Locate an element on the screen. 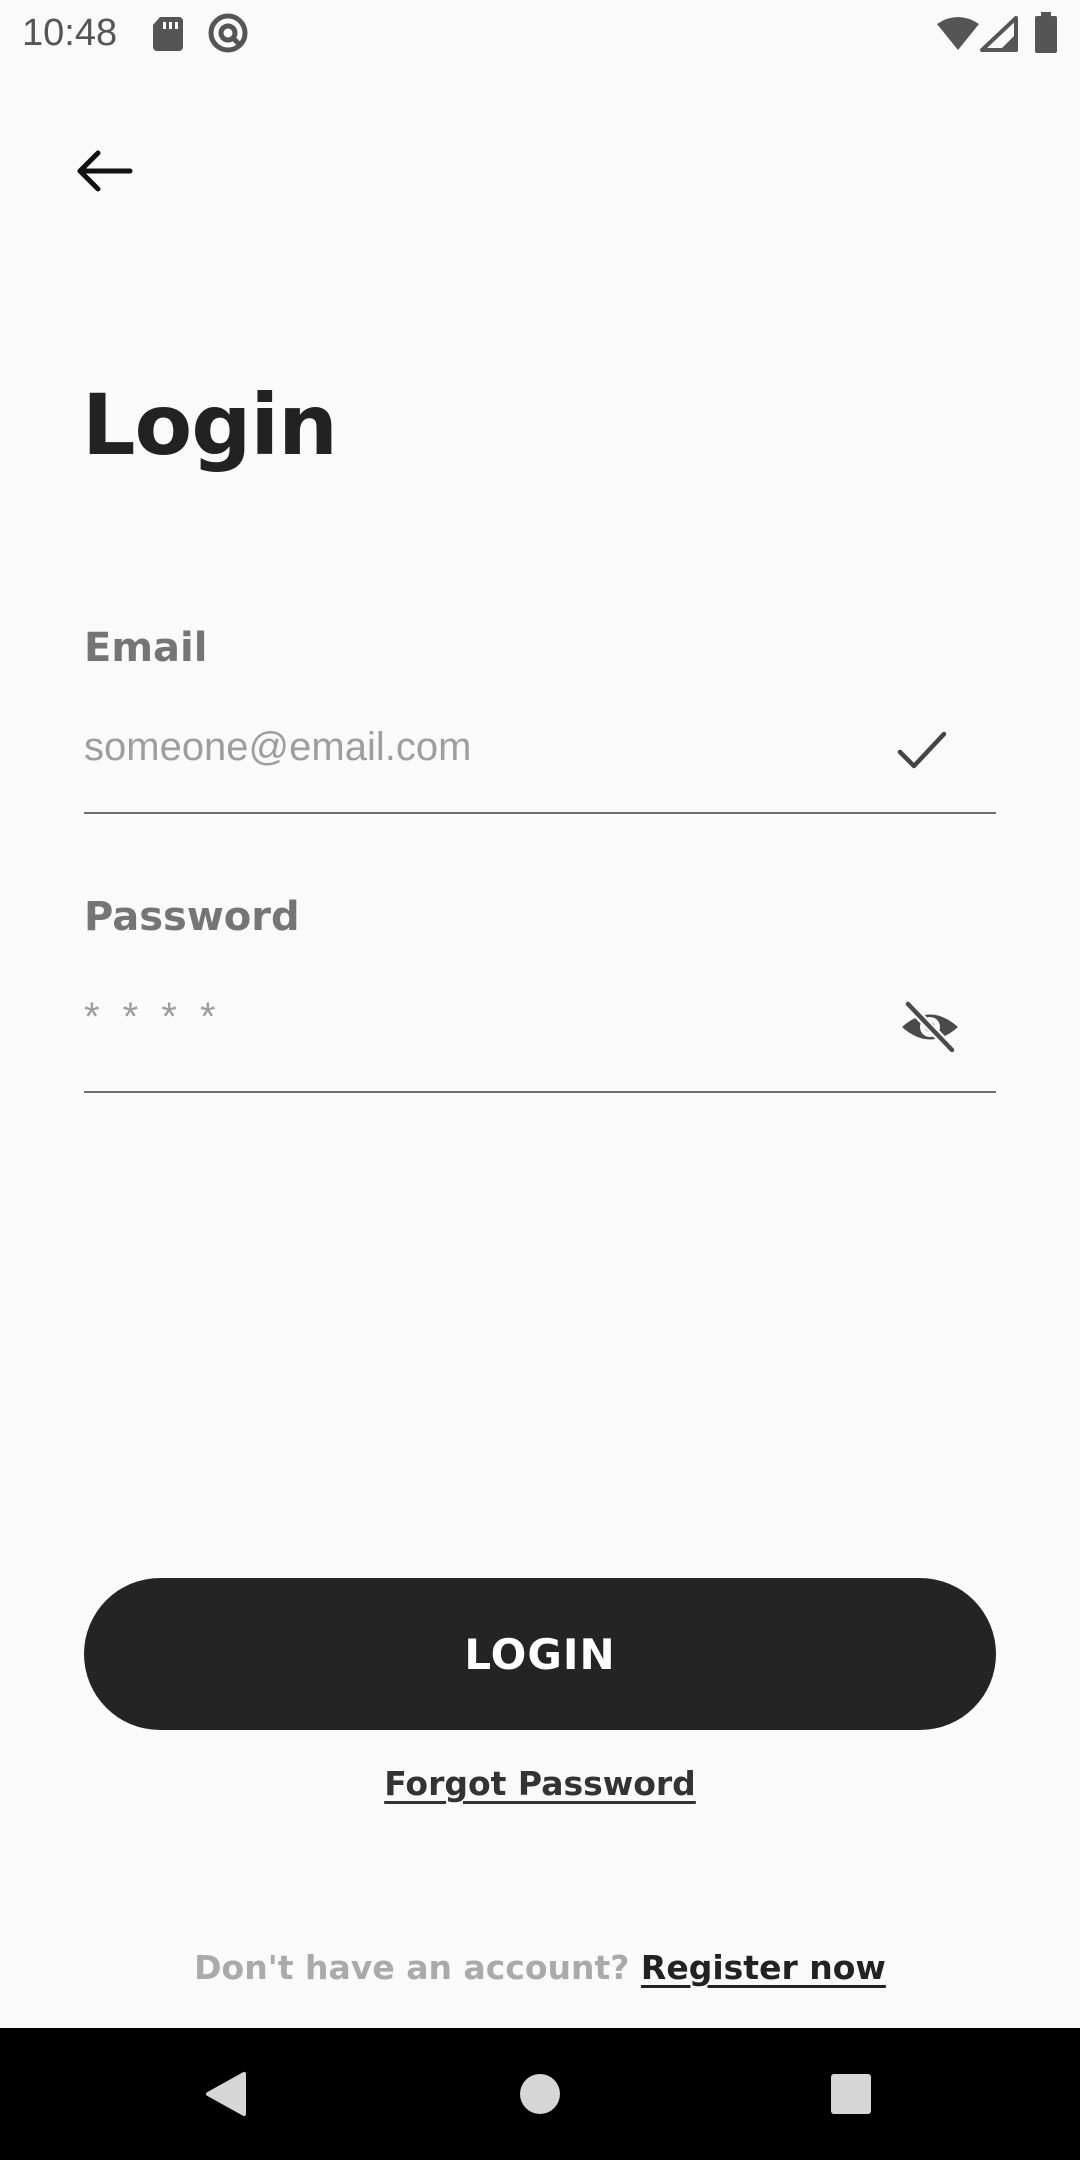  eye-off-icon is located at coordinates (930, 1029).